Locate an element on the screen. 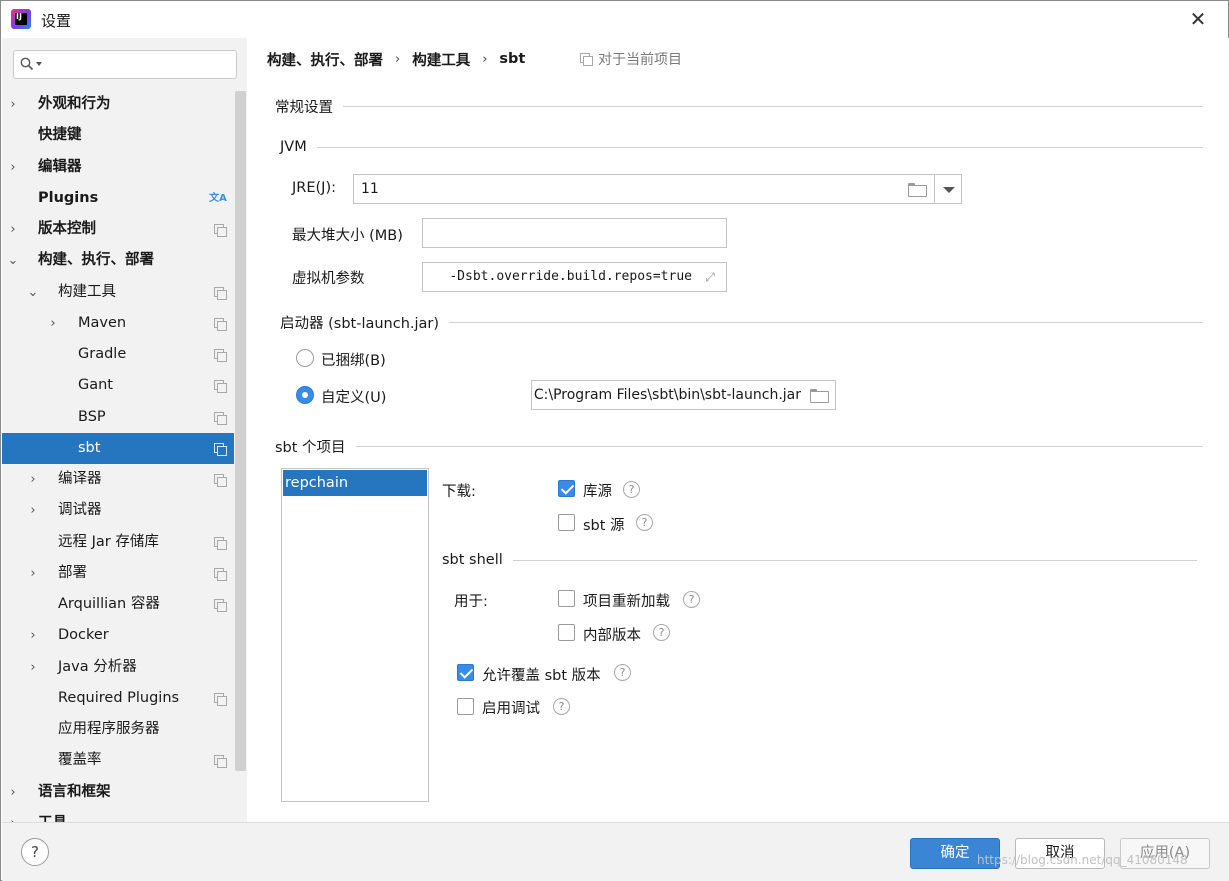  help-button: ? is located at coordinates (35, 852).